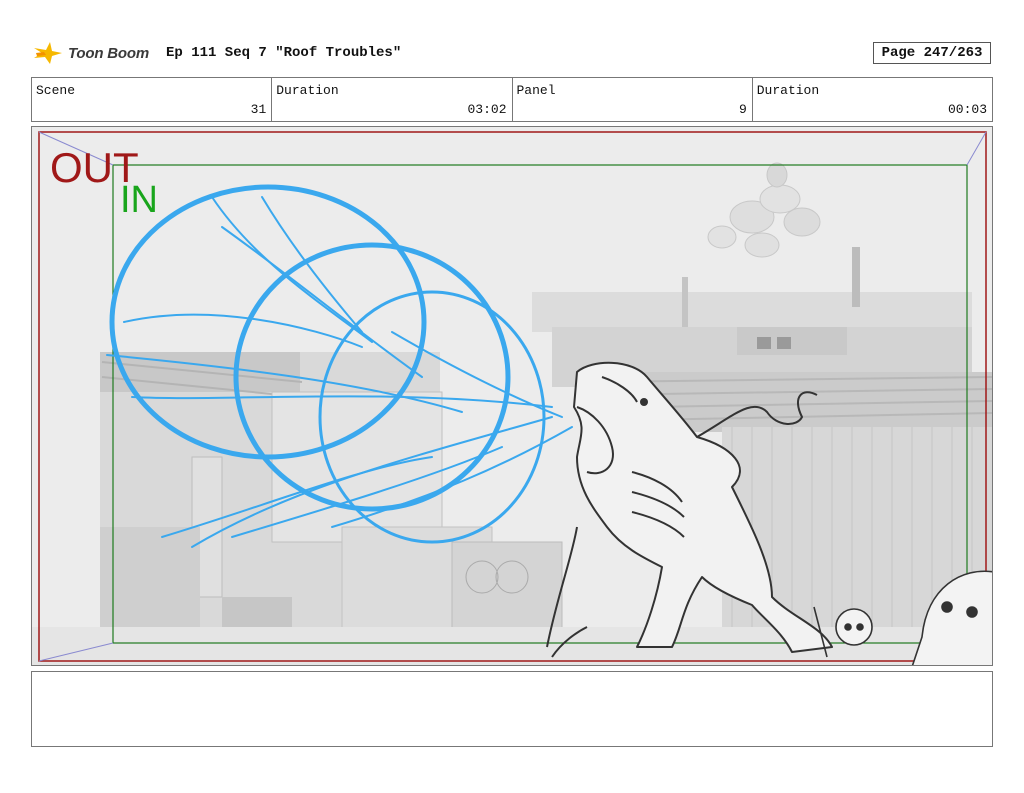  Describe the element at coordinates (932, 53) in the screenshot. I see `page-number: Page 247/263` at that location.